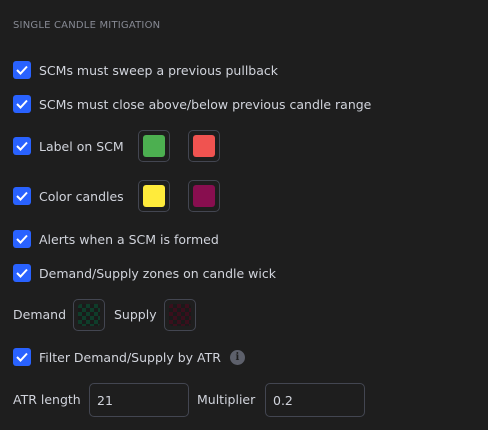 The image size is (488, 430). What do you see at coordinates (135, 314) in the screenshot?
I see `supply-label: Supply` at bounding box center [135, 314].